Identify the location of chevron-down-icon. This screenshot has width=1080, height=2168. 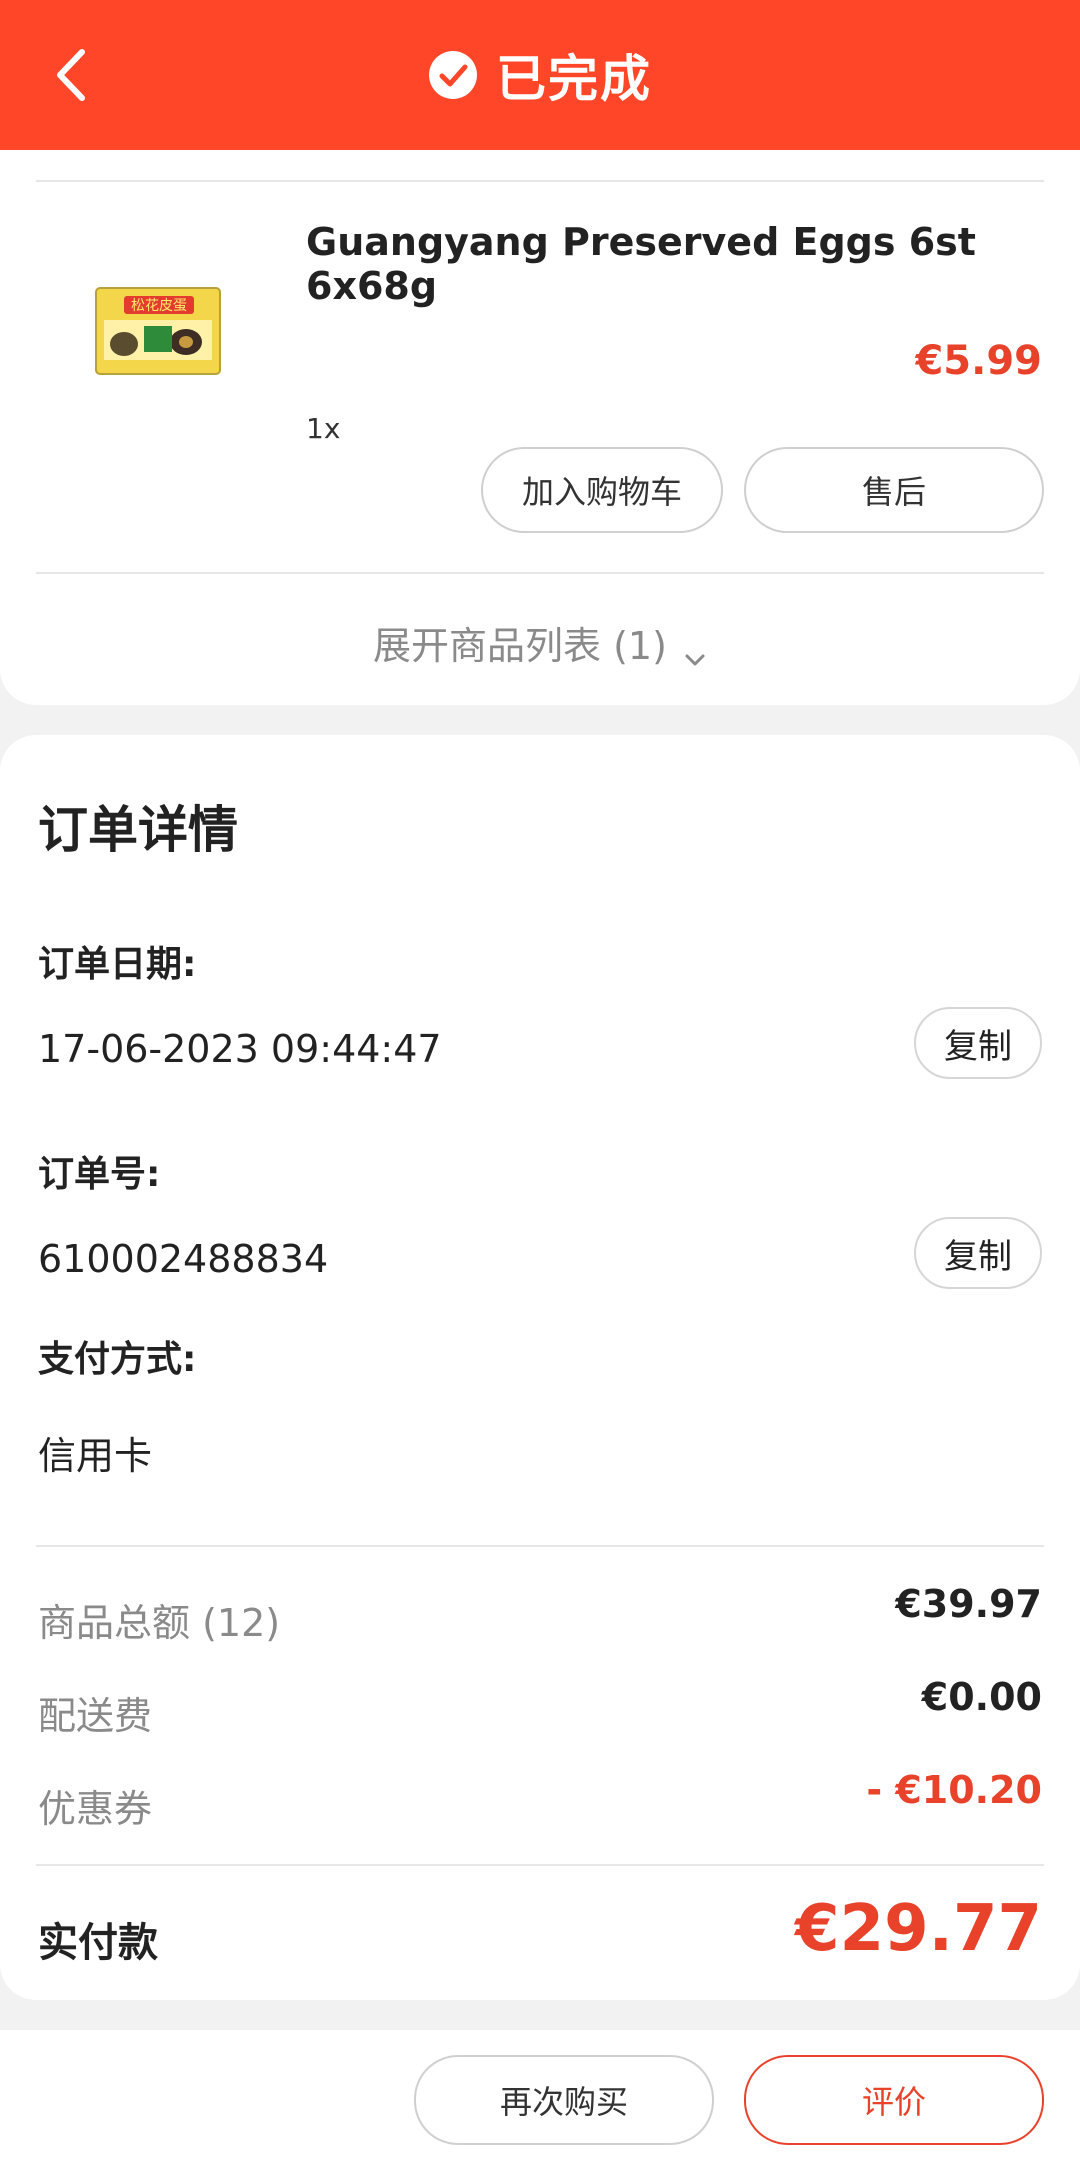
(695, 651).